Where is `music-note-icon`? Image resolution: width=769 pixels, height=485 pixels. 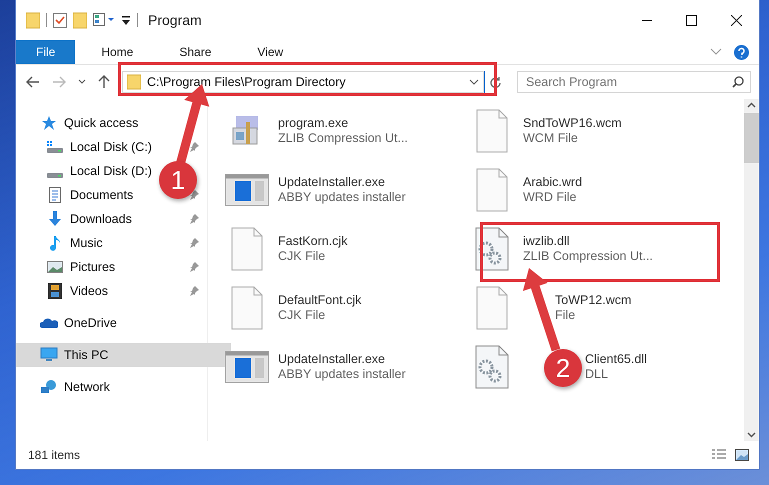
music-note-icon is located at coordinates (55, 243).